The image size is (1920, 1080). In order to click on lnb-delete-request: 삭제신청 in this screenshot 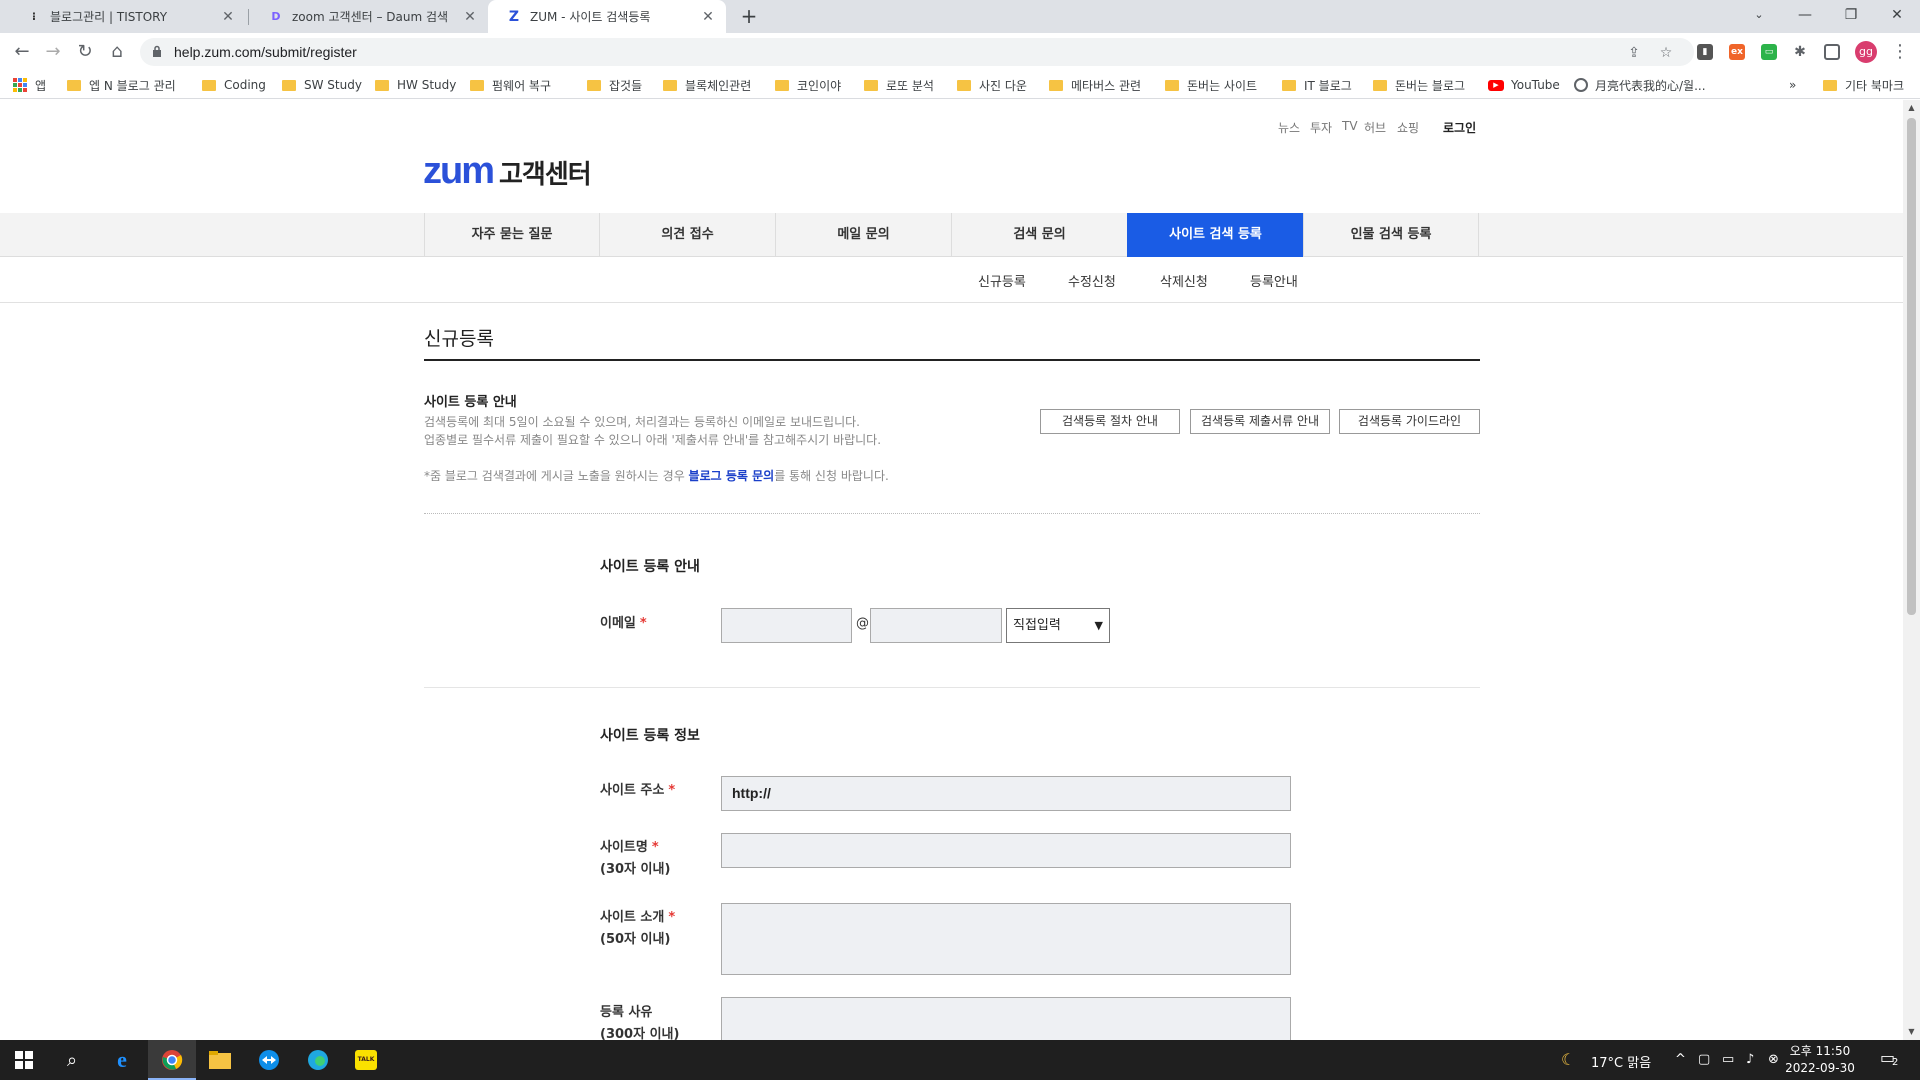, I will do `click(1184, 280)`.